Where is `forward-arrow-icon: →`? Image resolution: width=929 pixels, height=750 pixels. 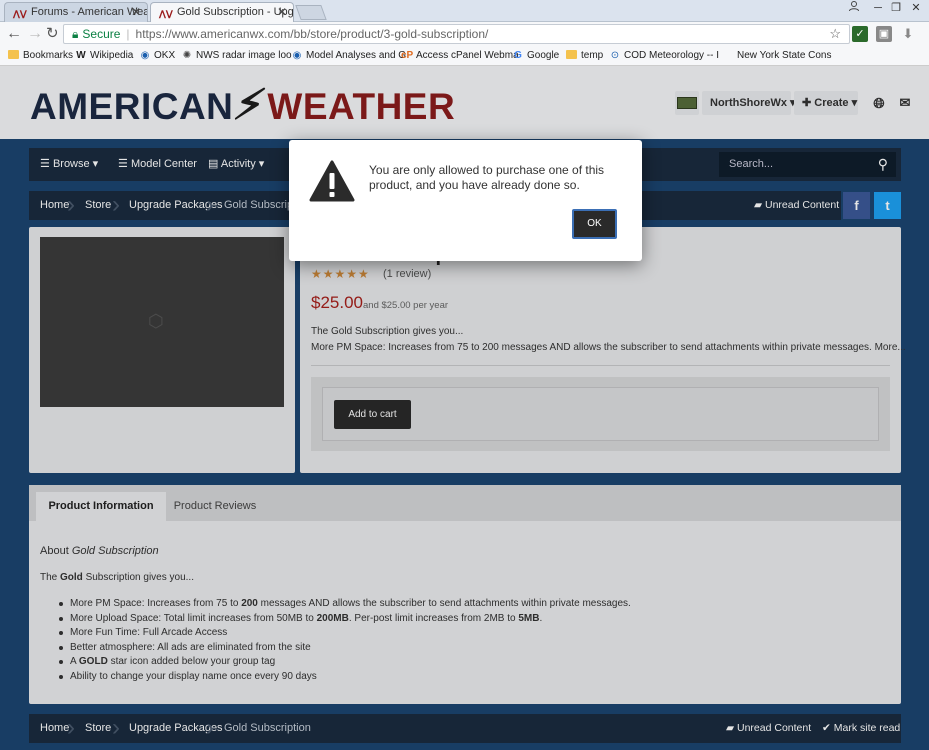 forward-arrow-icon: → is located at coordinates (35, 34).